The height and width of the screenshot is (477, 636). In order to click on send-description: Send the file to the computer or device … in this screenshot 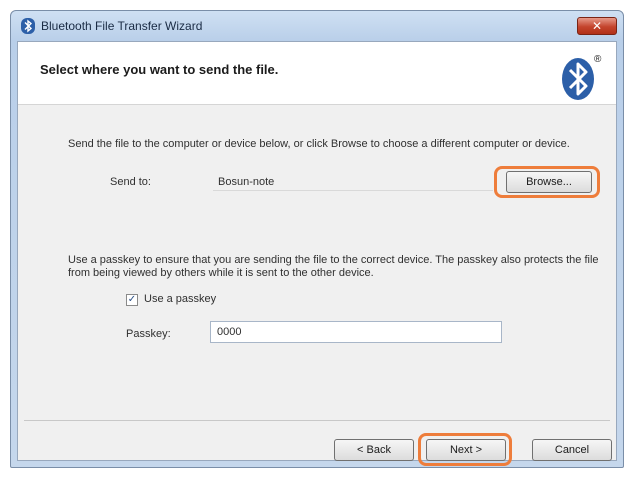, I will do `click(319, 144)`.